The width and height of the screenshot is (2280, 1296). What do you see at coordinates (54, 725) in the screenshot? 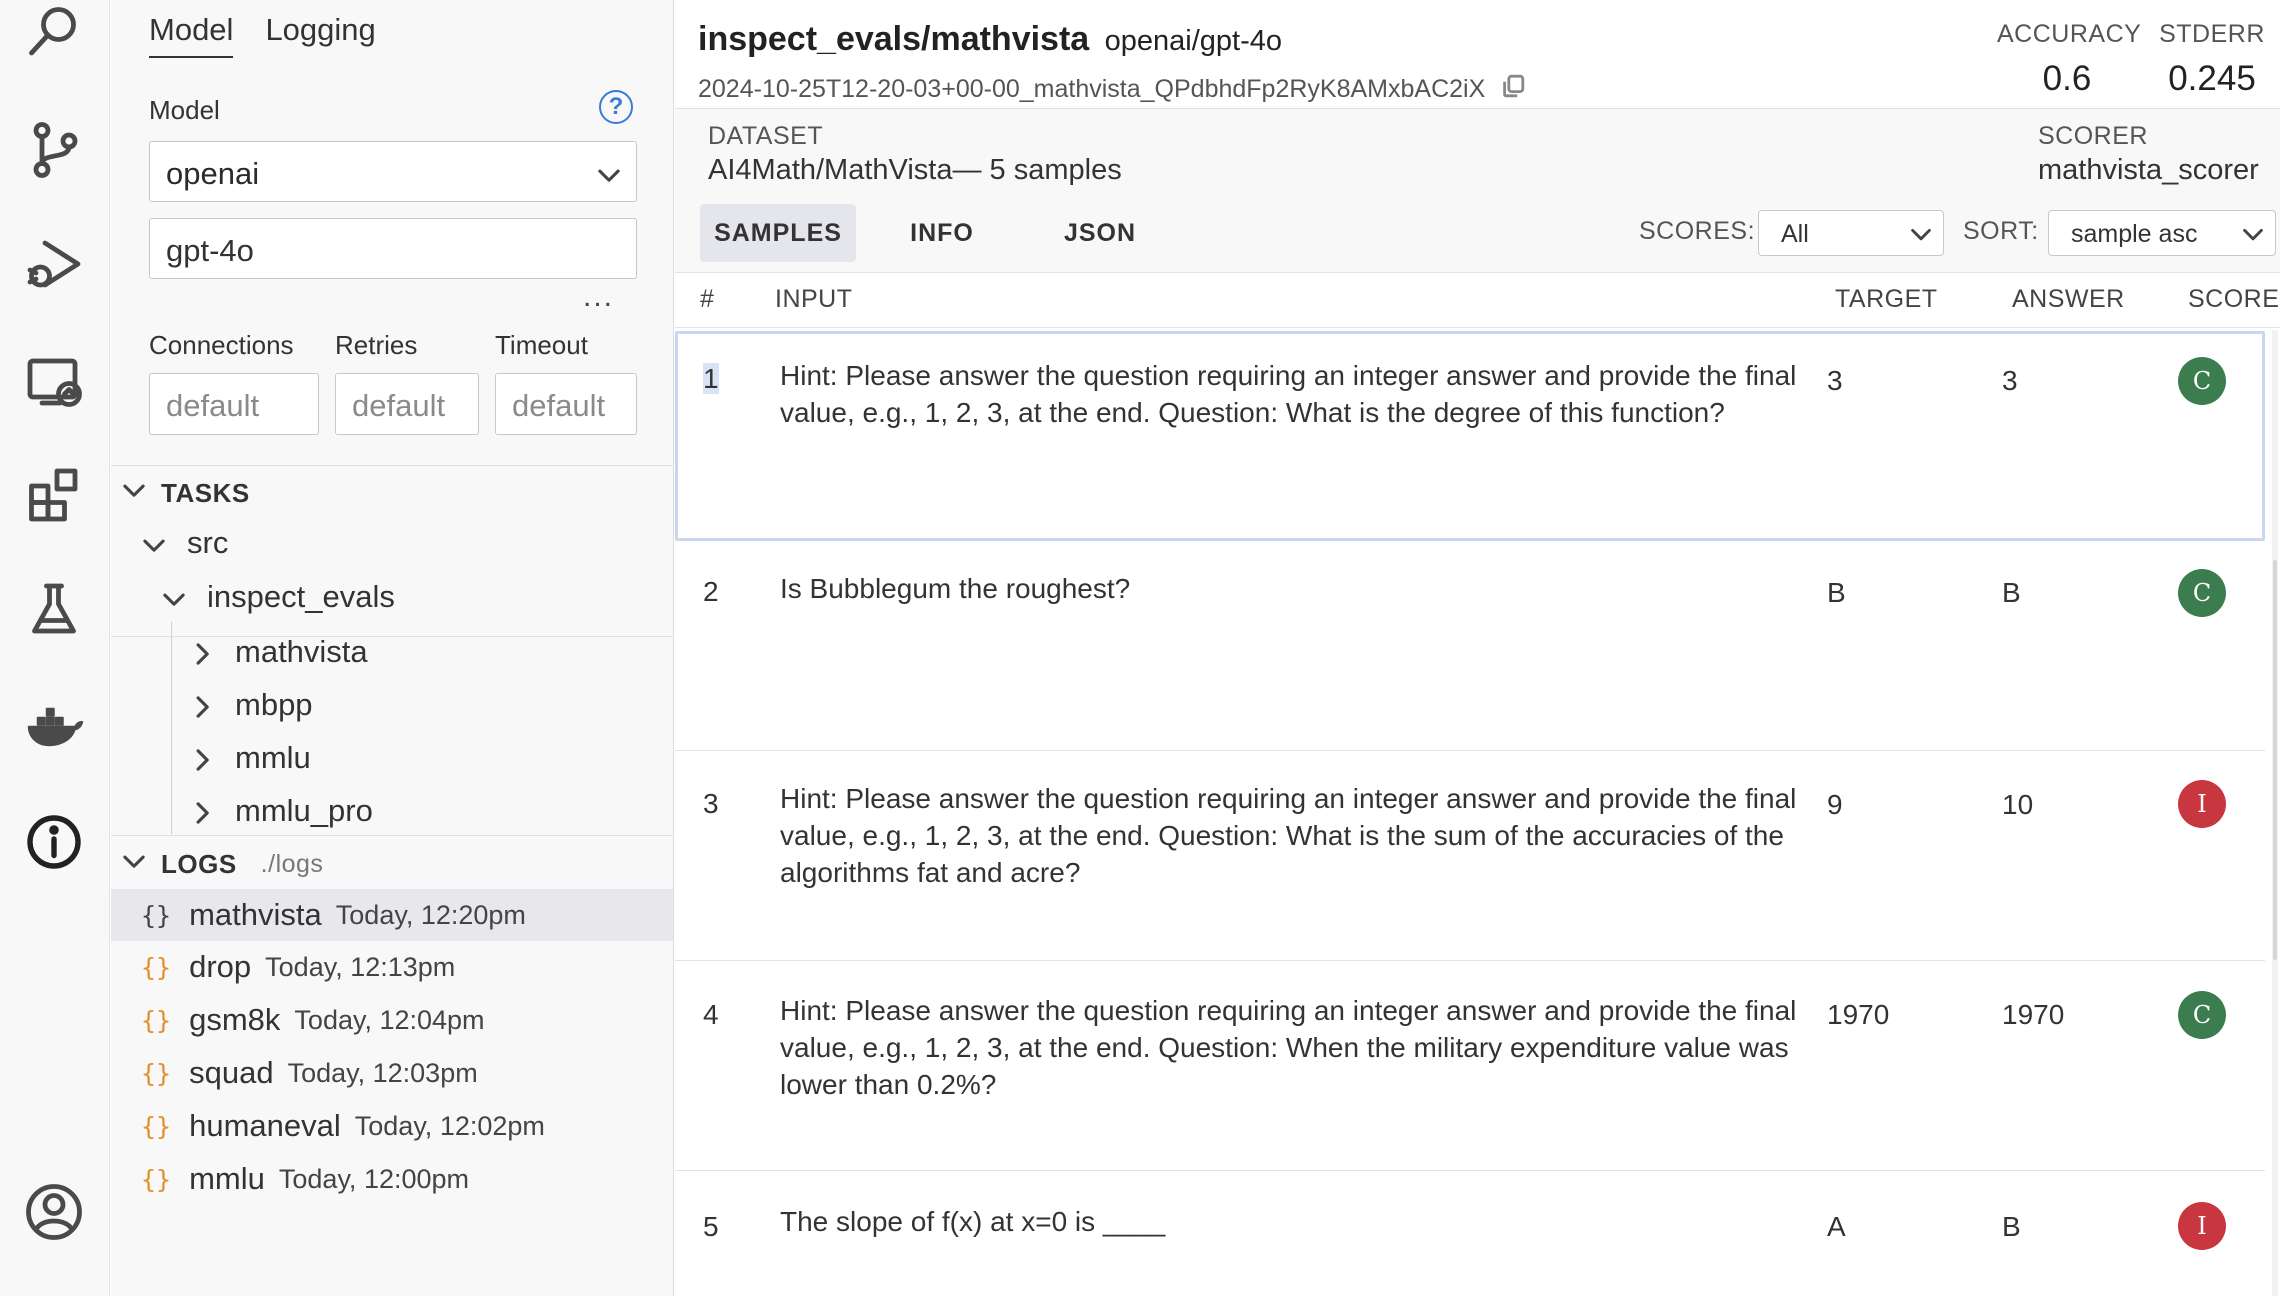
I see `docker-icon` at bounding box center [54, 725].